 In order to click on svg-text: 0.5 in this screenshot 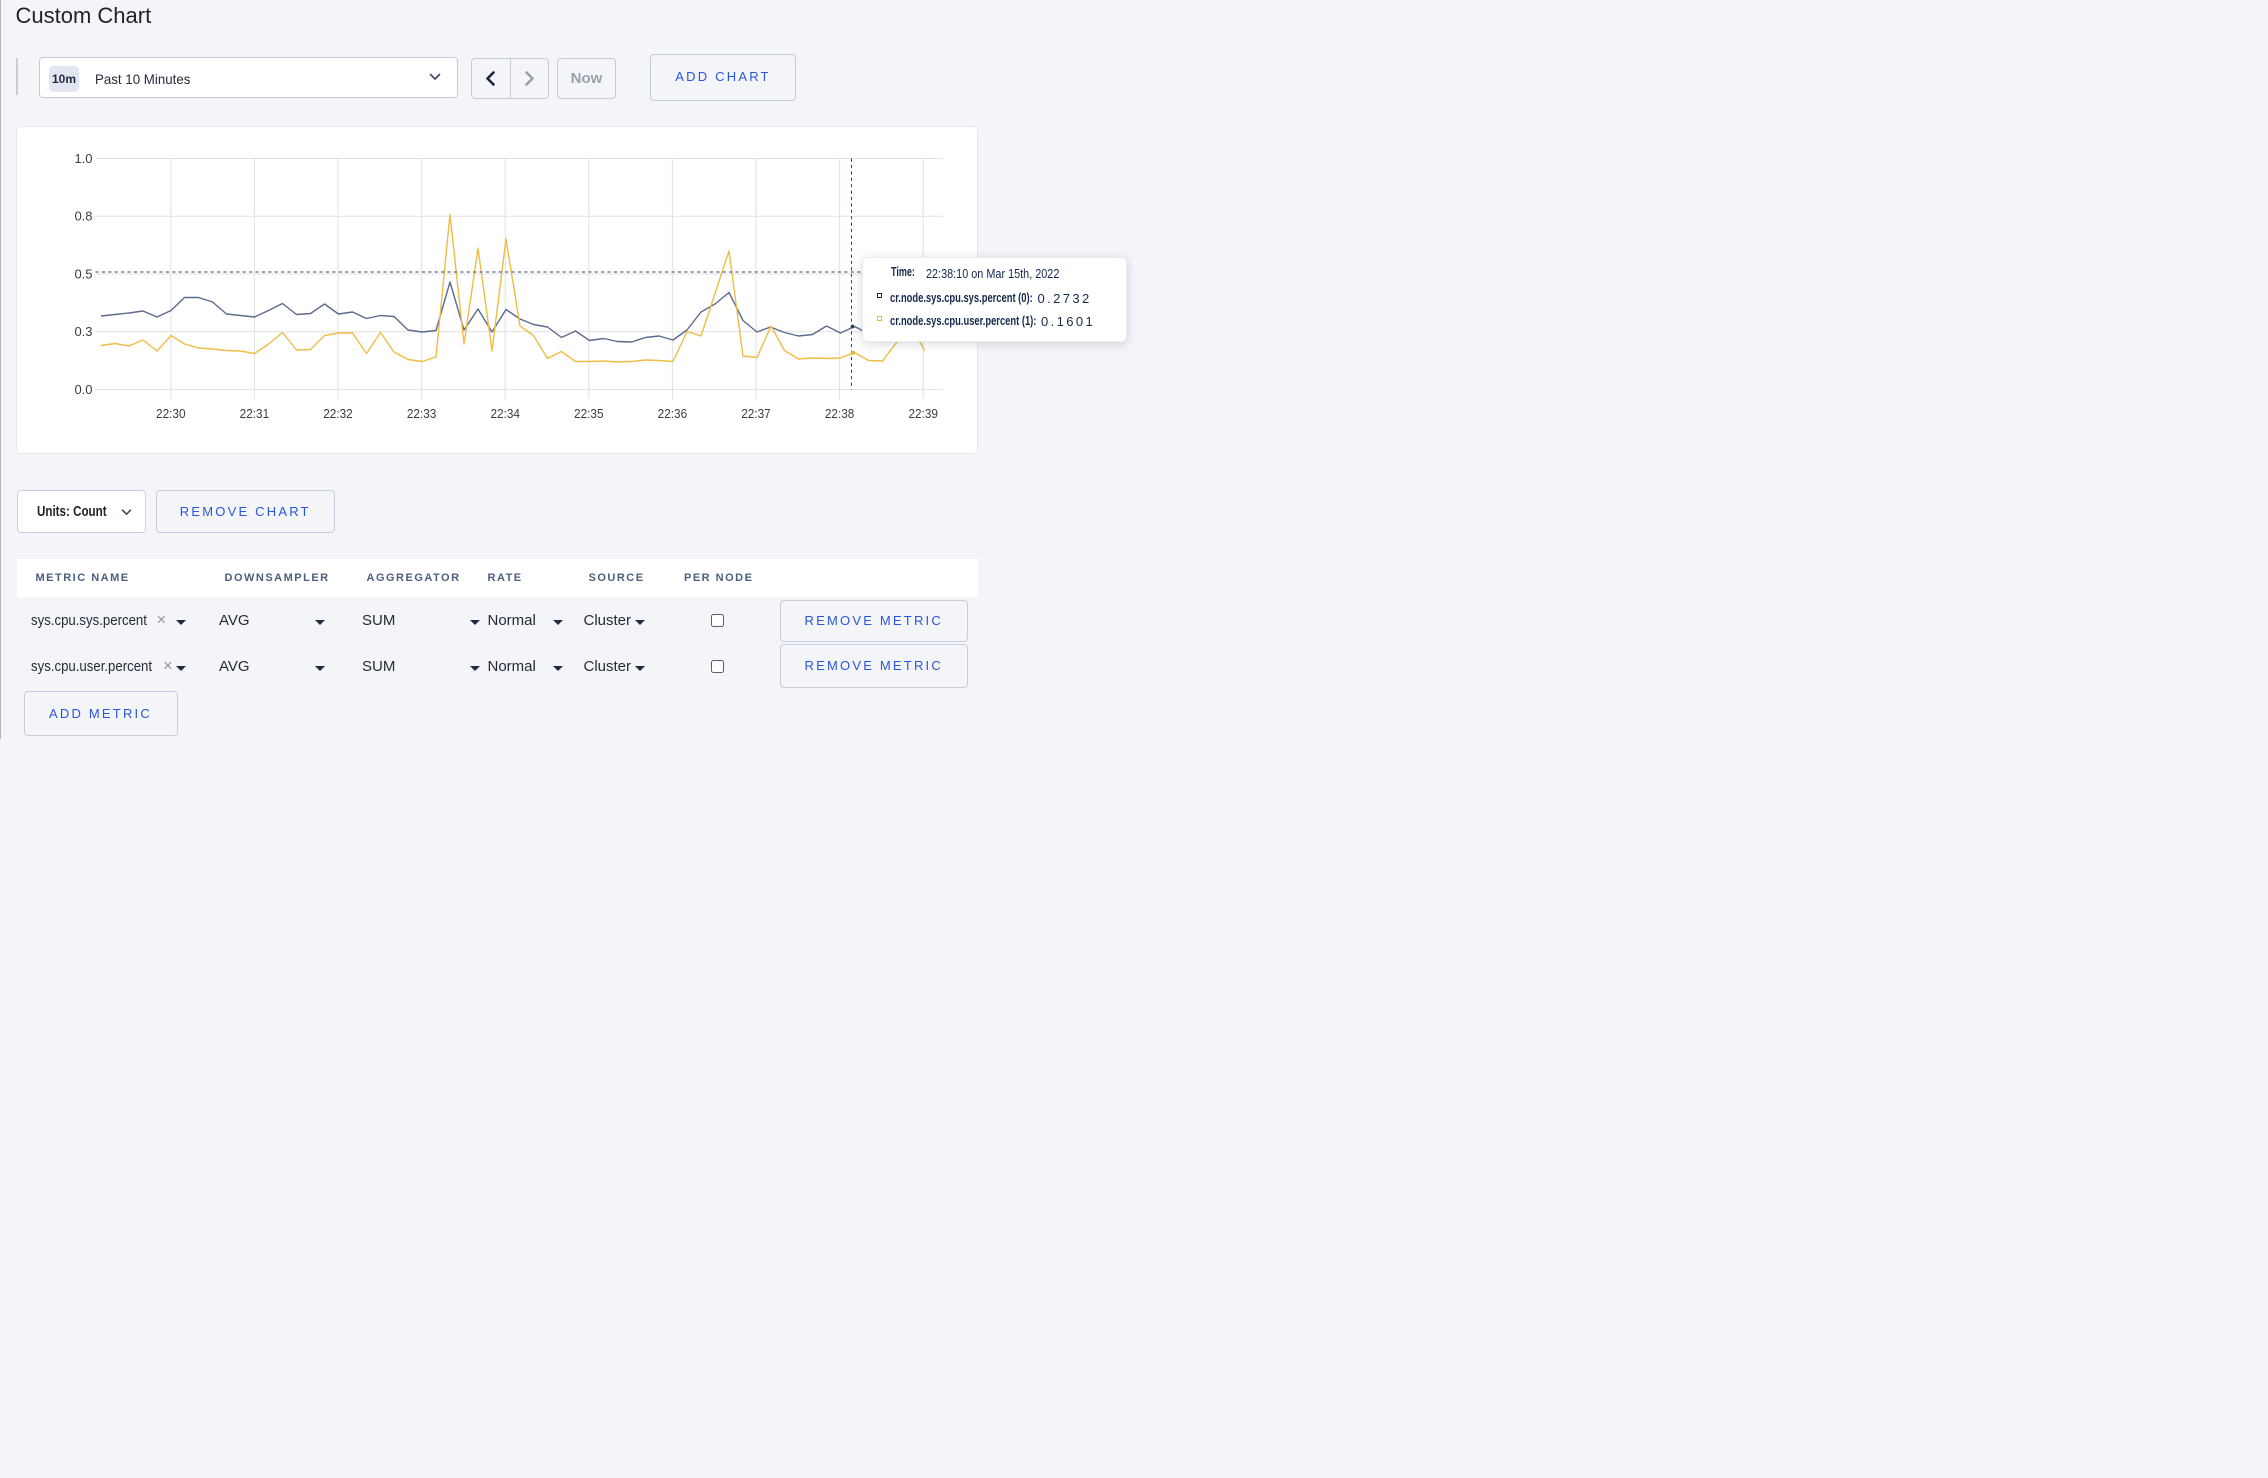, I will do `click(83, 273)`.